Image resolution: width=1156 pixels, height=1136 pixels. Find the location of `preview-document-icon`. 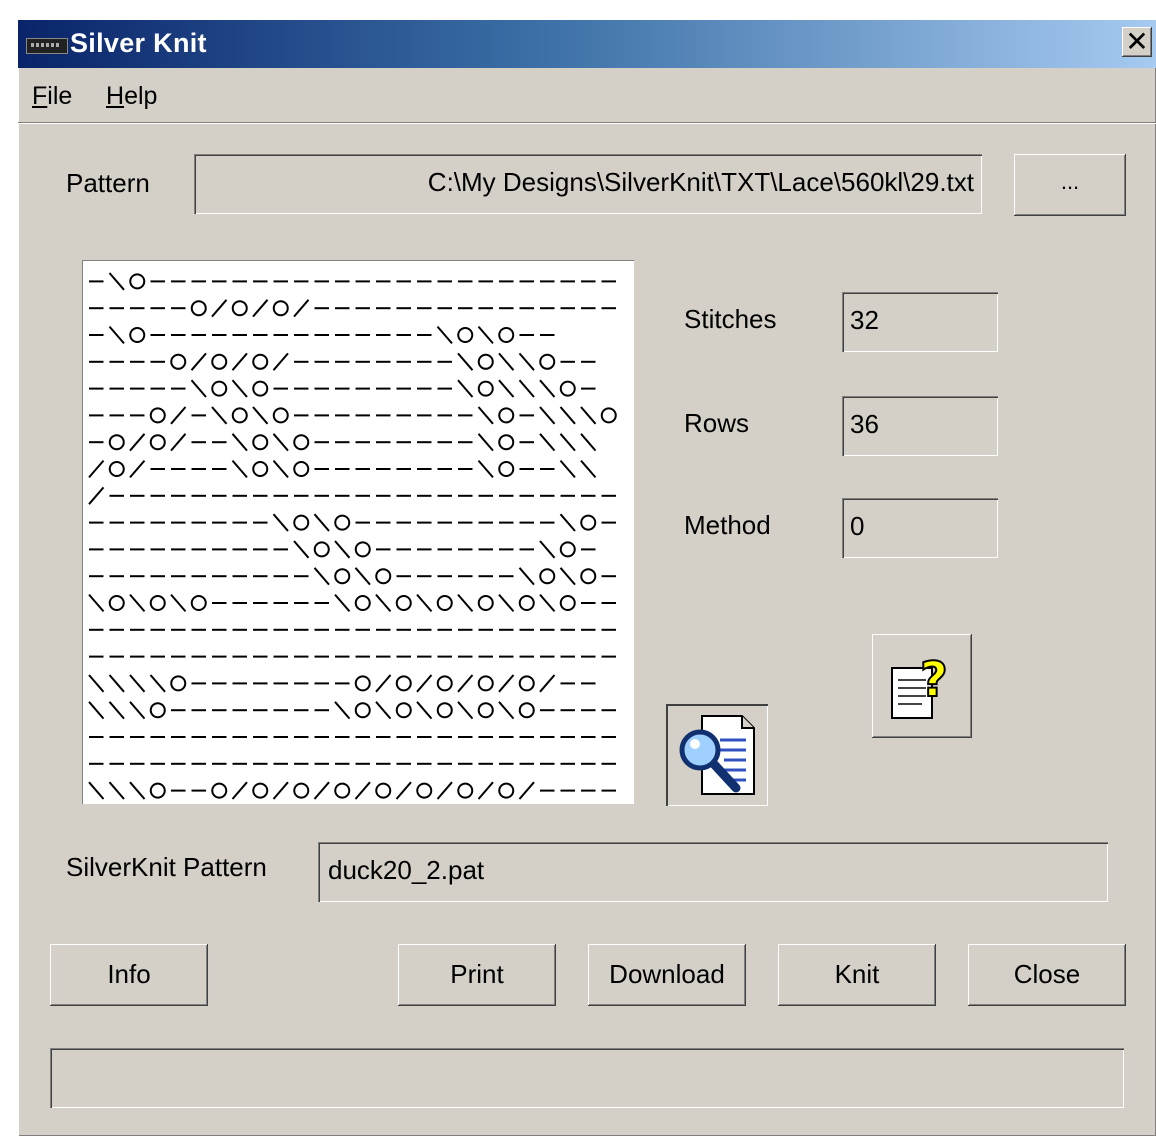

preview-document-icon is located at coordinates (717, 755).